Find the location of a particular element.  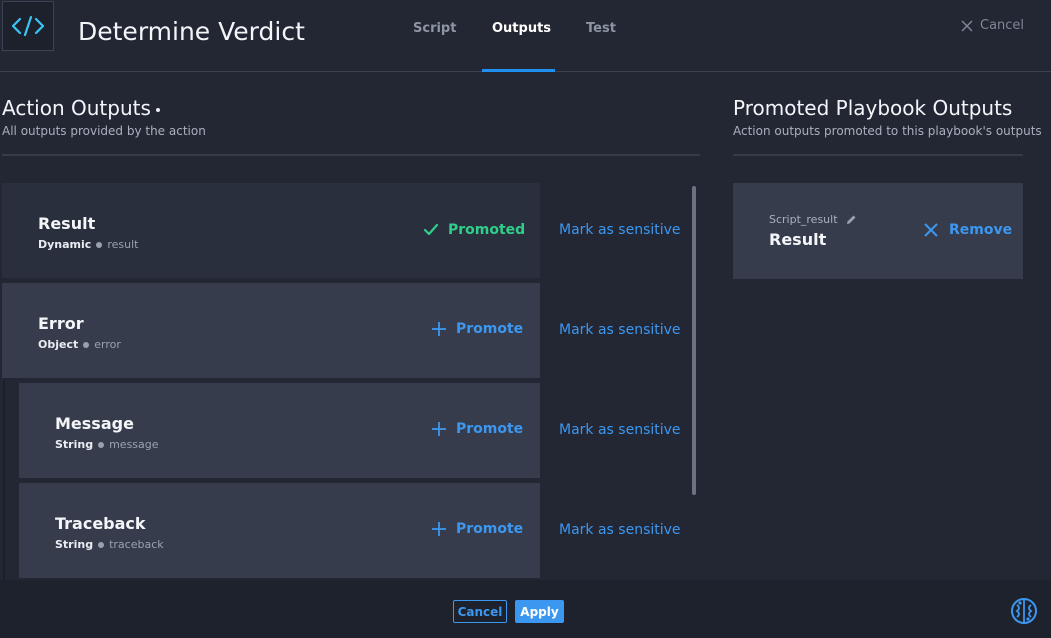

brain-icon is located at coordinates (1024, 611).